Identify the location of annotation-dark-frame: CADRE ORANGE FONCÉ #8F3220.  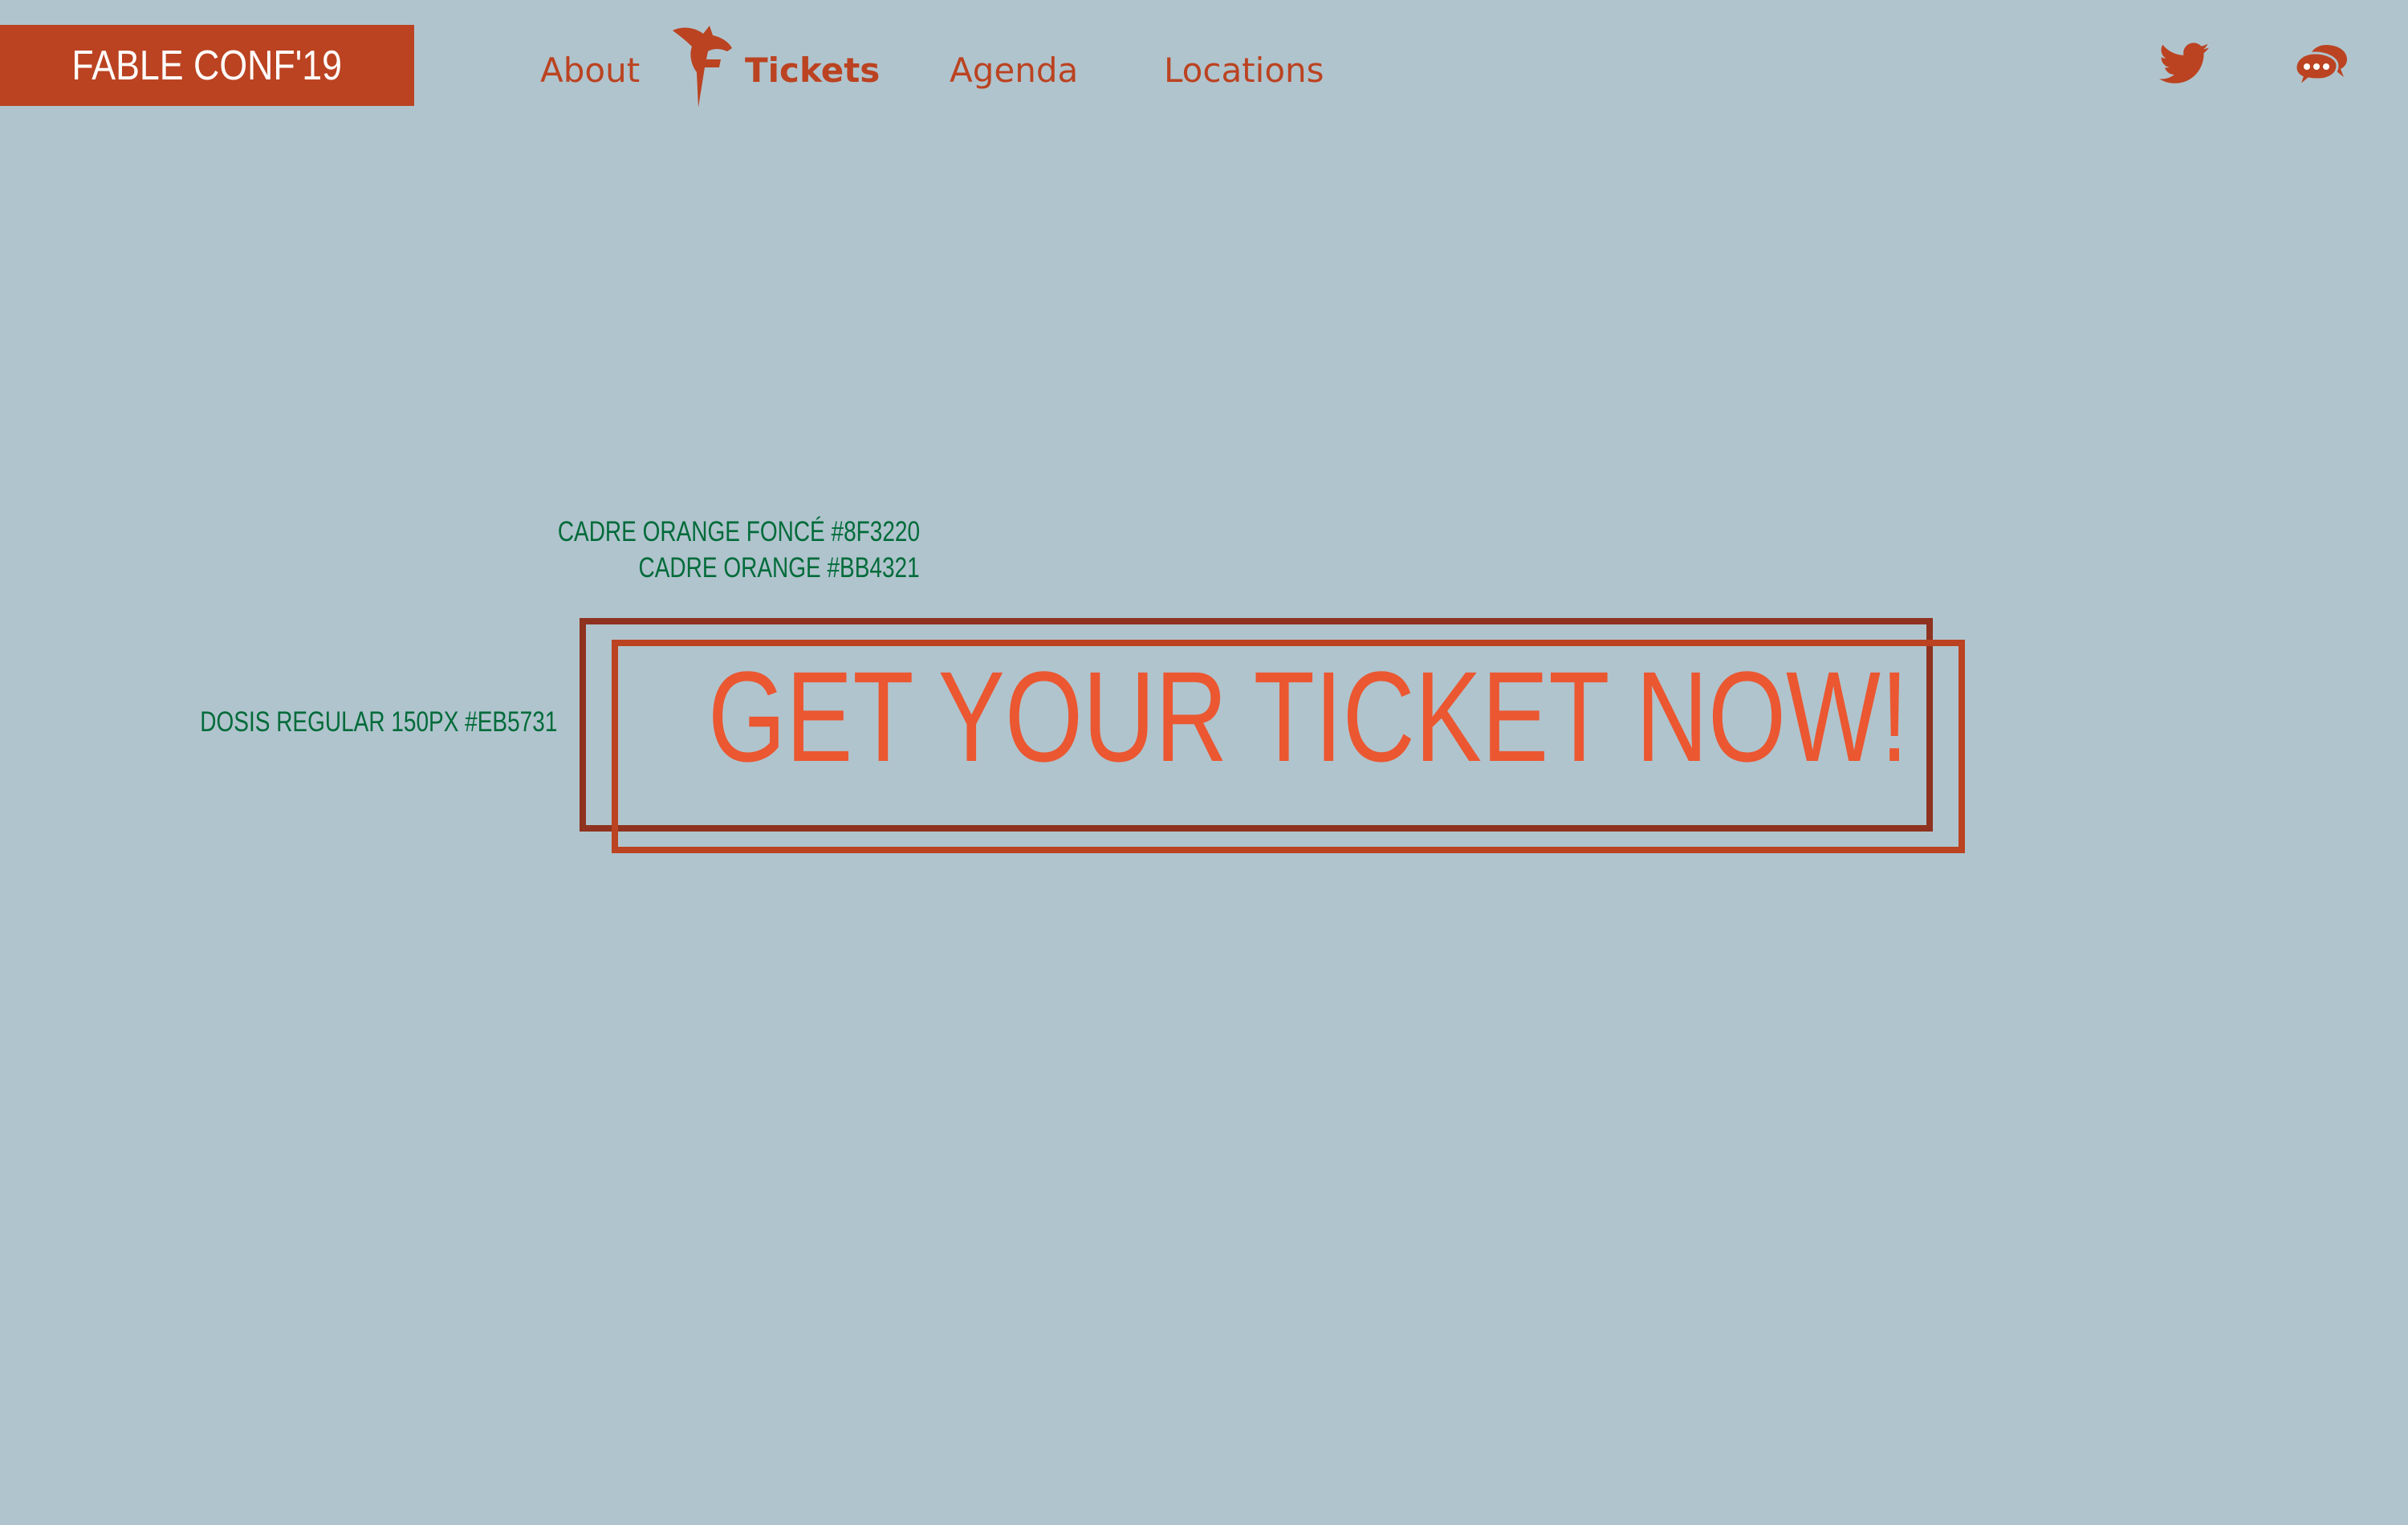
(738, 532).